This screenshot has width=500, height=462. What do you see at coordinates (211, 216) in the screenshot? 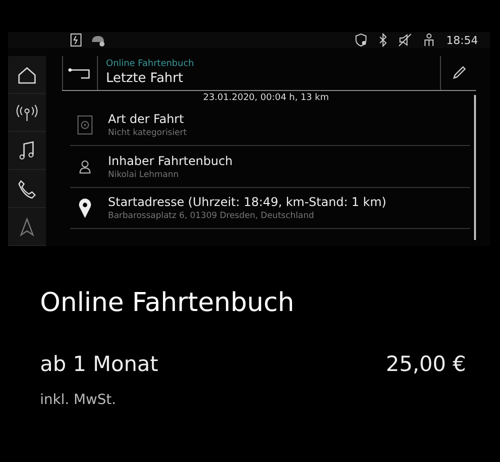
I see `row-subtitle: Barbarossaplatz 6, 01309 Dresden, Deutschland` at bounding box center [211, 216].